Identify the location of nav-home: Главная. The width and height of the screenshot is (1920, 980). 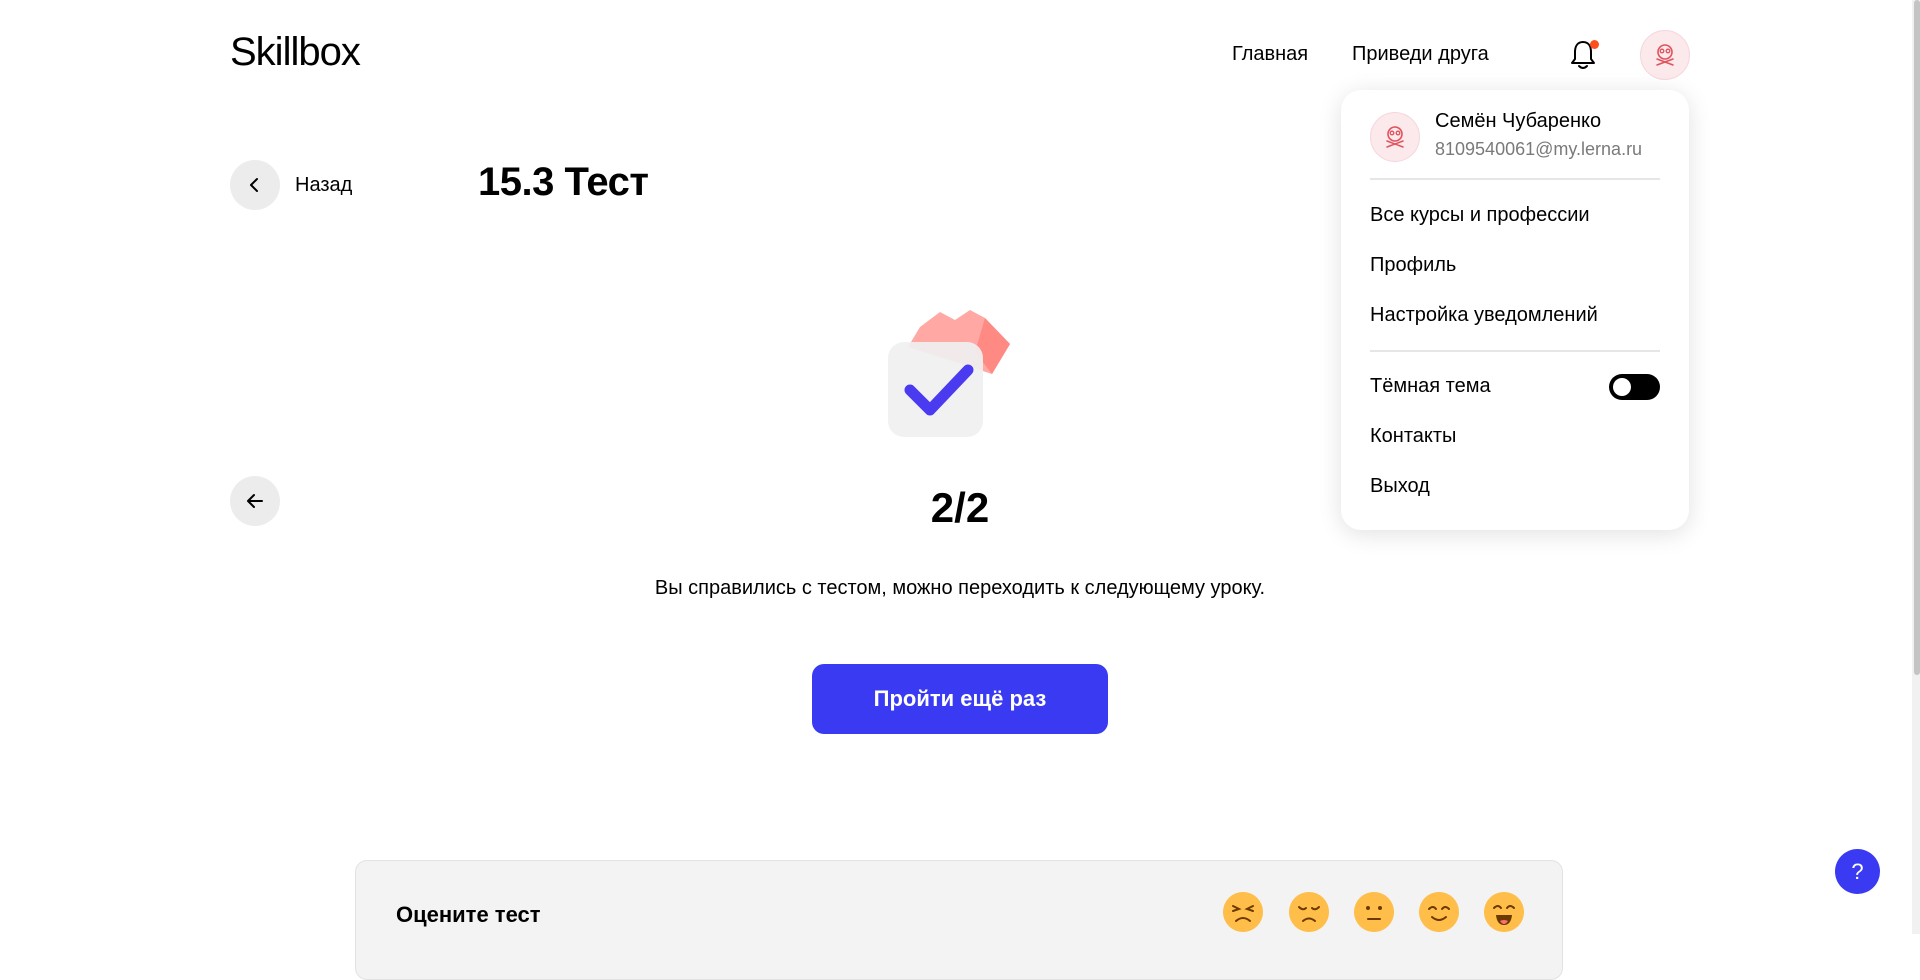
(1270, 54).